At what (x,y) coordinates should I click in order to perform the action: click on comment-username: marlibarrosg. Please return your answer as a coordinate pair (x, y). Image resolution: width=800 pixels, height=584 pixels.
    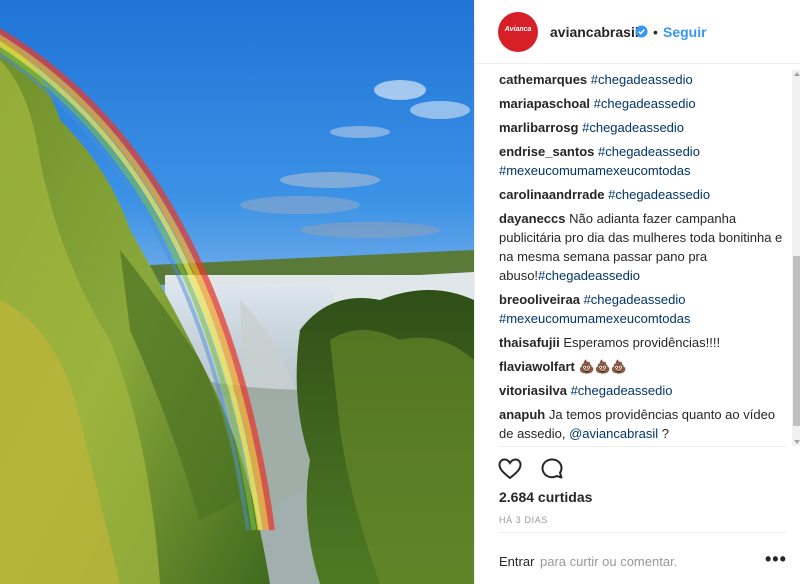
    Looking at the image, I should click on (538, 127).